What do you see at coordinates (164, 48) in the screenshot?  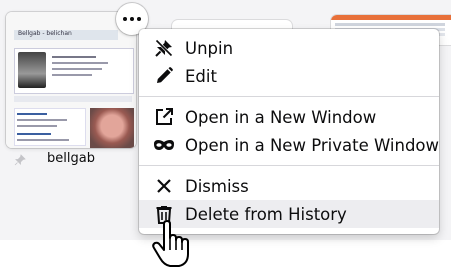 I see `unpin-icon` at bounding box center [164, 48].